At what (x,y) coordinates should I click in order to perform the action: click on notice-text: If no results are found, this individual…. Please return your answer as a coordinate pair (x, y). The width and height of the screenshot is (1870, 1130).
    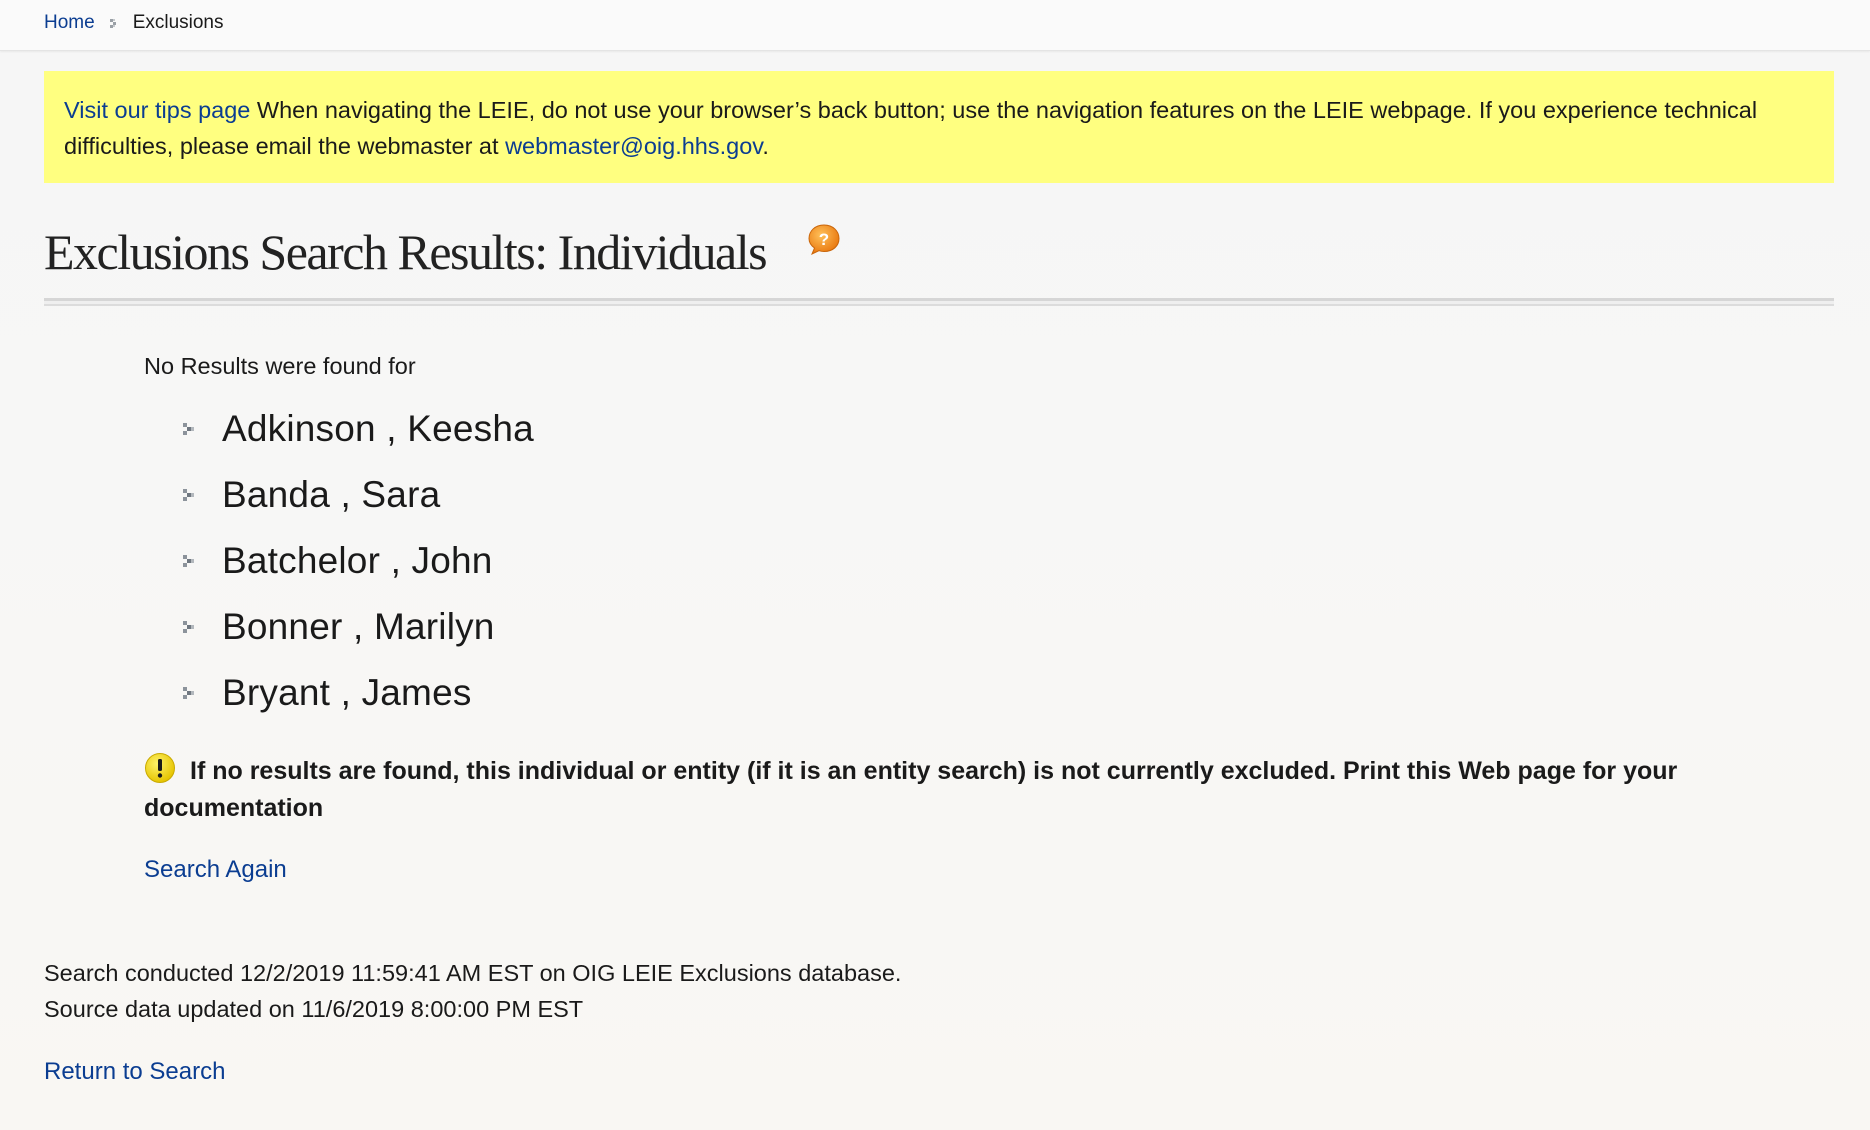
    Looking at the image, I should click on (911, 789).